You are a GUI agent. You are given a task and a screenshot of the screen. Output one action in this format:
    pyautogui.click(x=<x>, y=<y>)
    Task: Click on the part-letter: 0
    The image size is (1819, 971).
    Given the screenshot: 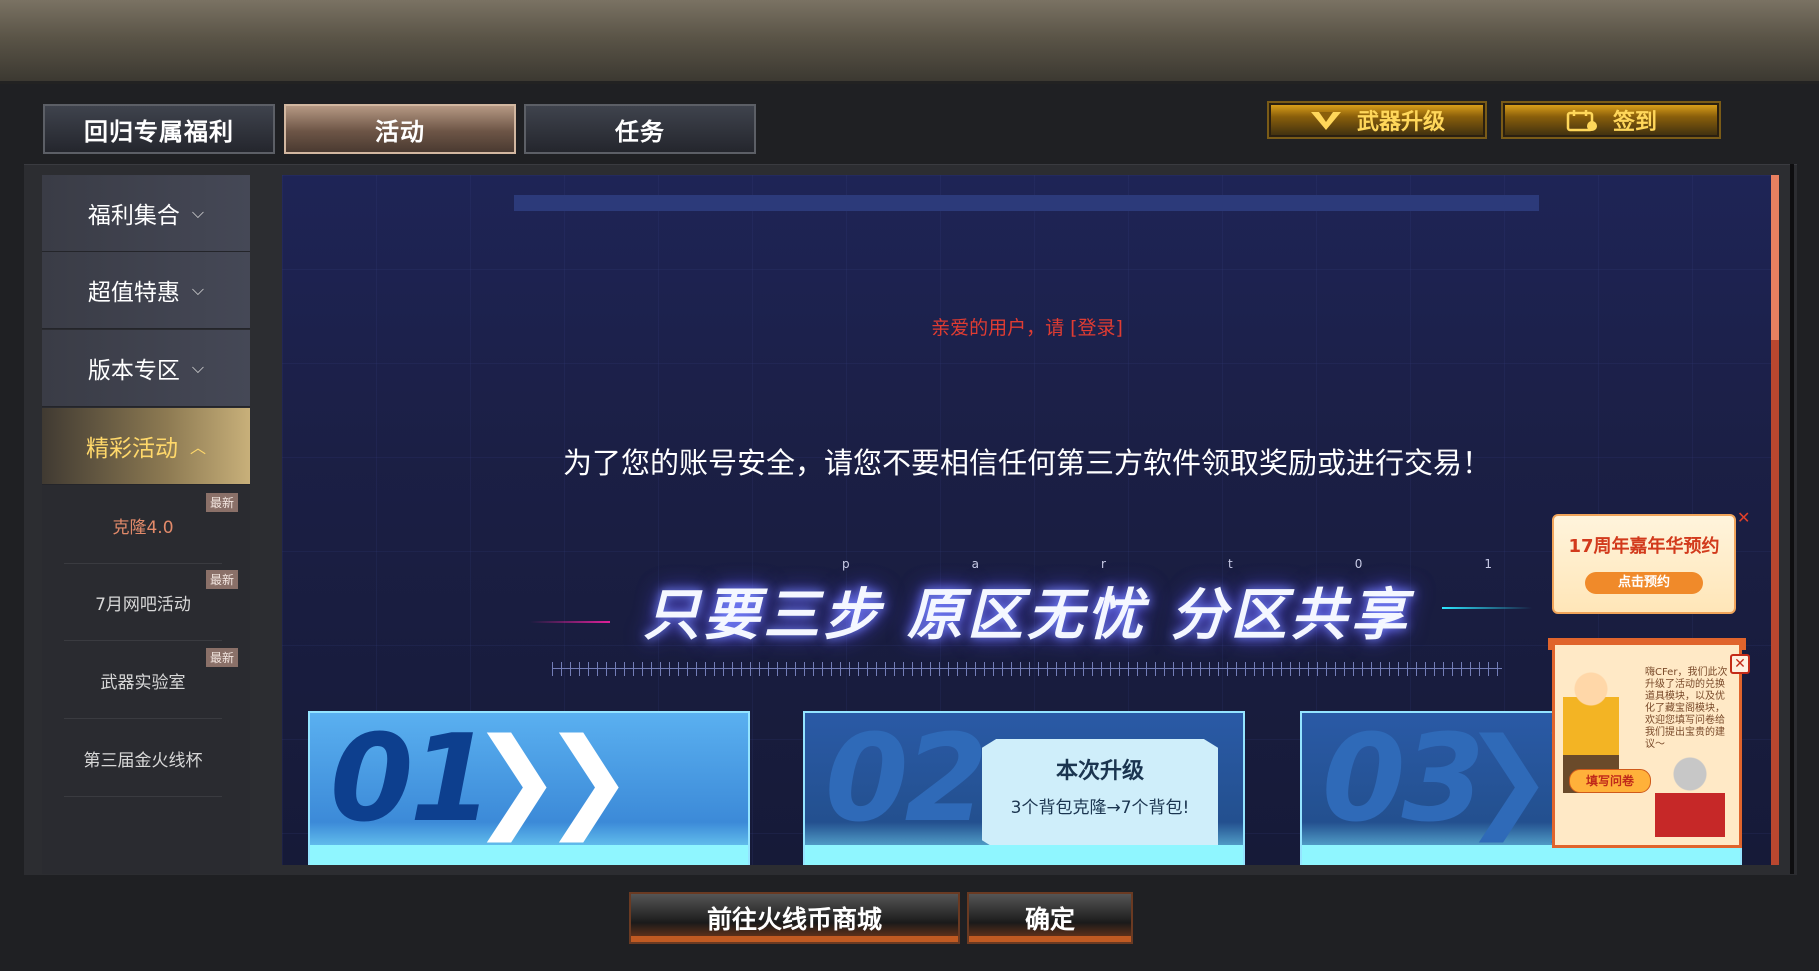 What is the action you would take?
    pyautogui.click(x=1358, y=564)
    